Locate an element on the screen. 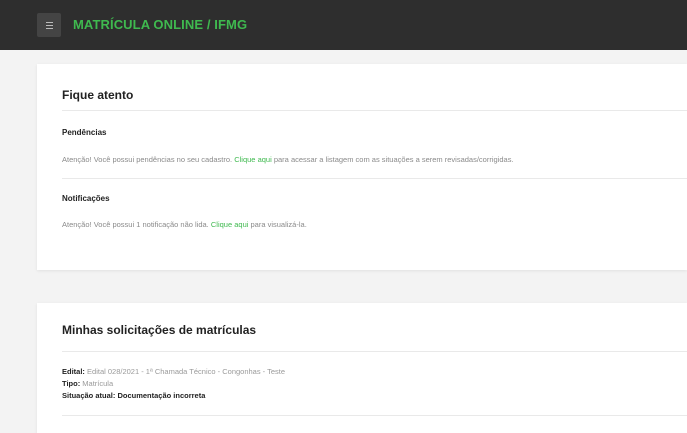 The width and height of the screenshot is (687, 433). situacao-value: Documentação incorreta is located at coordinates (161, 395).